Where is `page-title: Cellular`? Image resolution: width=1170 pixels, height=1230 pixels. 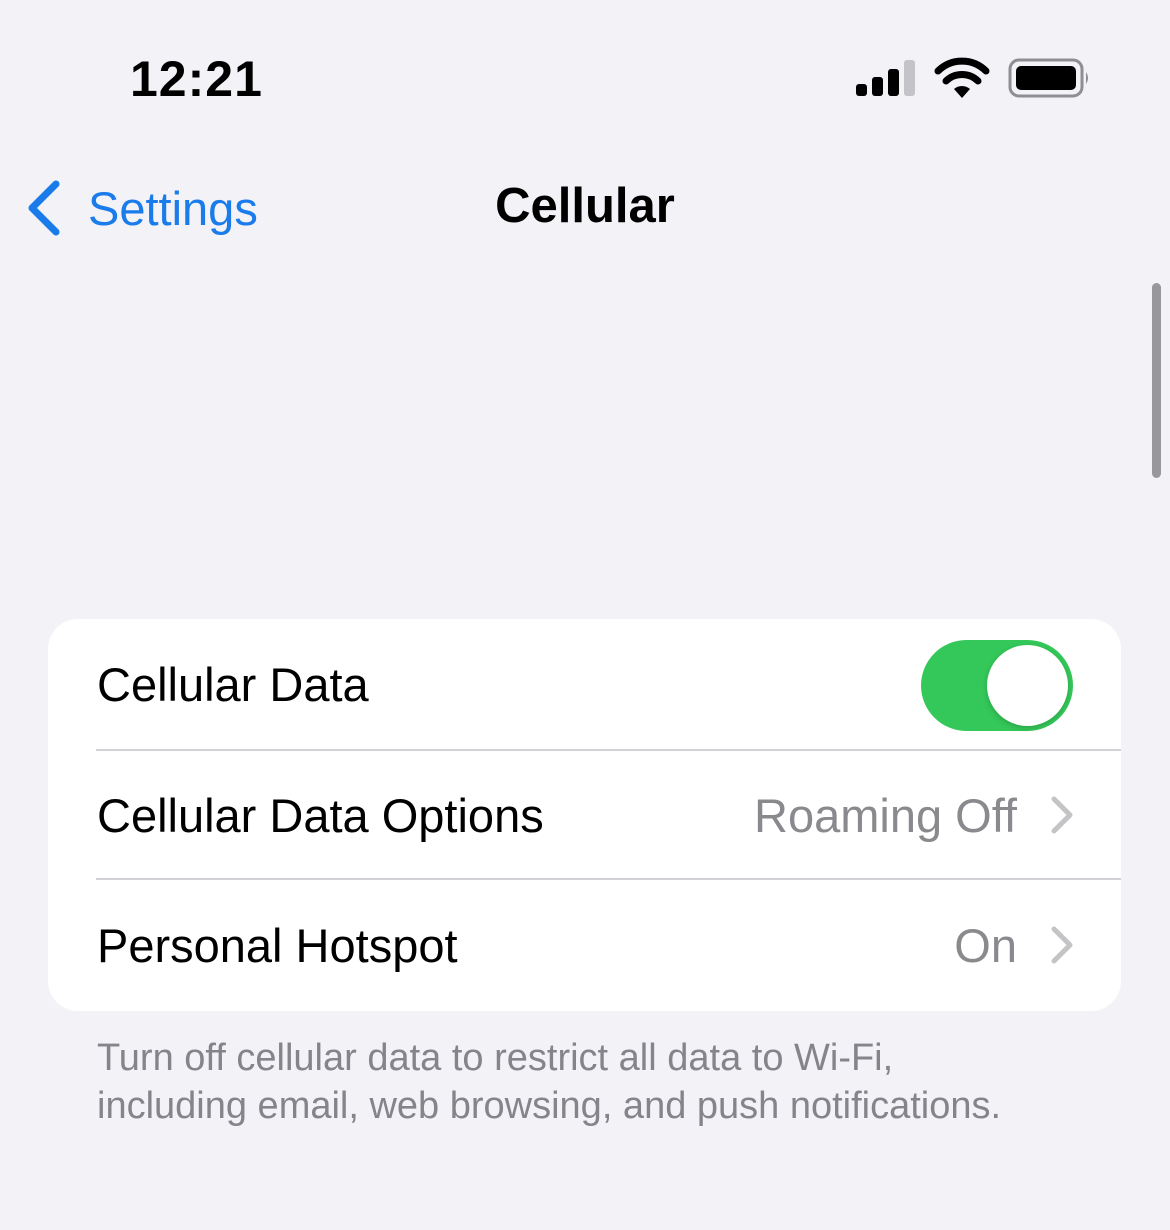
page-title: Cellular is located at coordinates (585, 206).